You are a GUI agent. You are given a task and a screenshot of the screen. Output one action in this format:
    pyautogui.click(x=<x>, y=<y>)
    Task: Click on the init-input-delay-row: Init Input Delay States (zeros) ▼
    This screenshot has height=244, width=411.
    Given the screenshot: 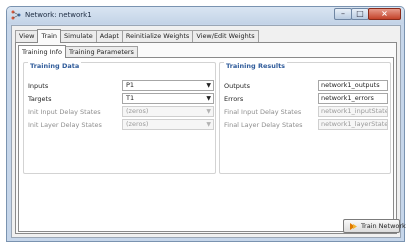 What is the action you would take?
    pyautogui.click(x=121, y=111)
    